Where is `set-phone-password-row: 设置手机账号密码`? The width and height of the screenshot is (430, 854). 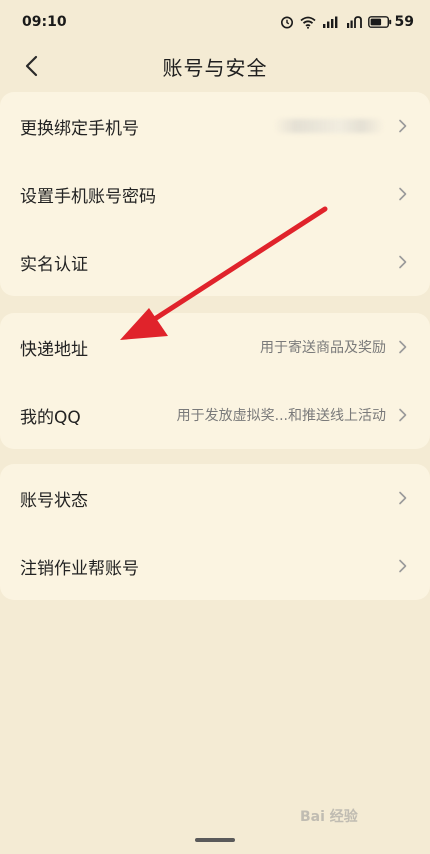 set-phone-password-row: 设置手机账号密码 is located at coordinates (215, 194).